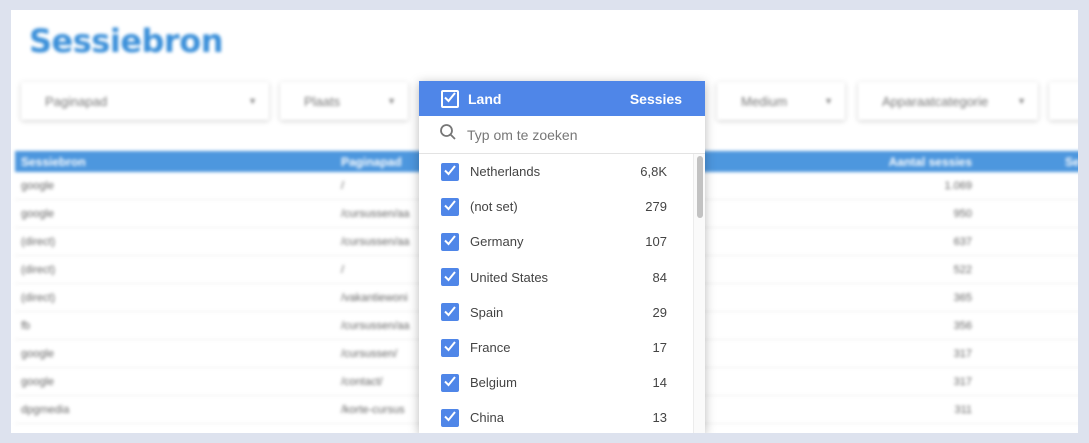 The width and height of the screenshot is (1089, 443). What do you see at coordinates (145, 101) in the screenshot?
I see `filter-paginapad: Paginapad ▼` at bounding box center [145, 101].